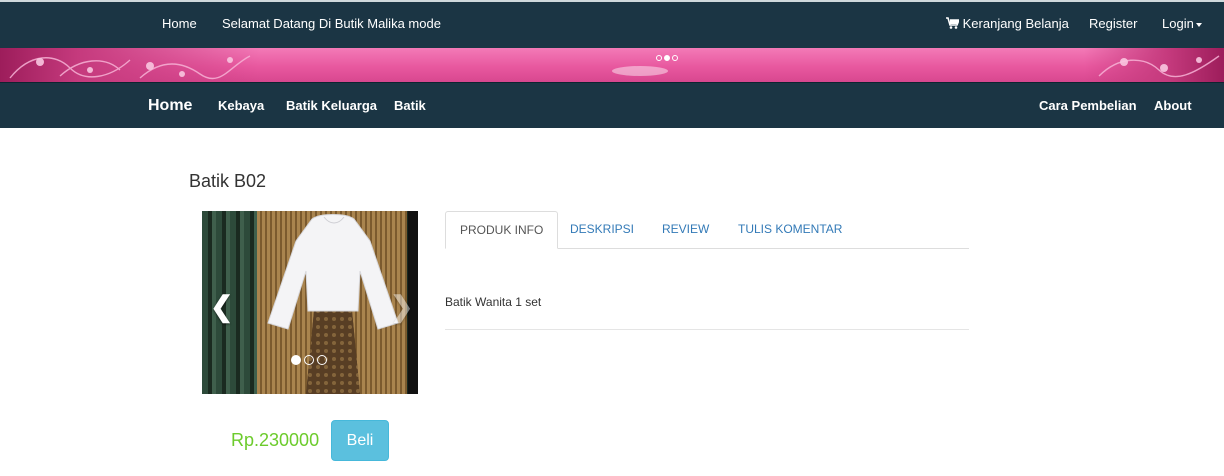  What do you see at coordinates (502, 230) in the screenshot?
I see `tab-produk-info: PRODUK INFO` at bounding box center [502, 230].